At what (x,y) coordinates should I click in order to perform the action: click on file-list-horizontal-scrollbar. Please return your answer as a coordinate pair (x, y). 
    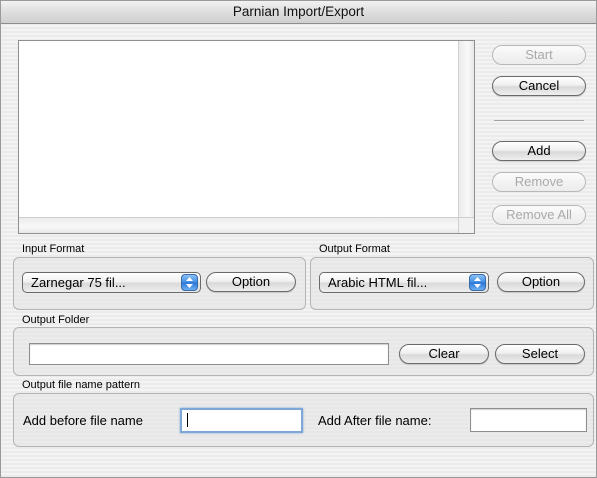
    Looking at the image, I should click on (239, 225).